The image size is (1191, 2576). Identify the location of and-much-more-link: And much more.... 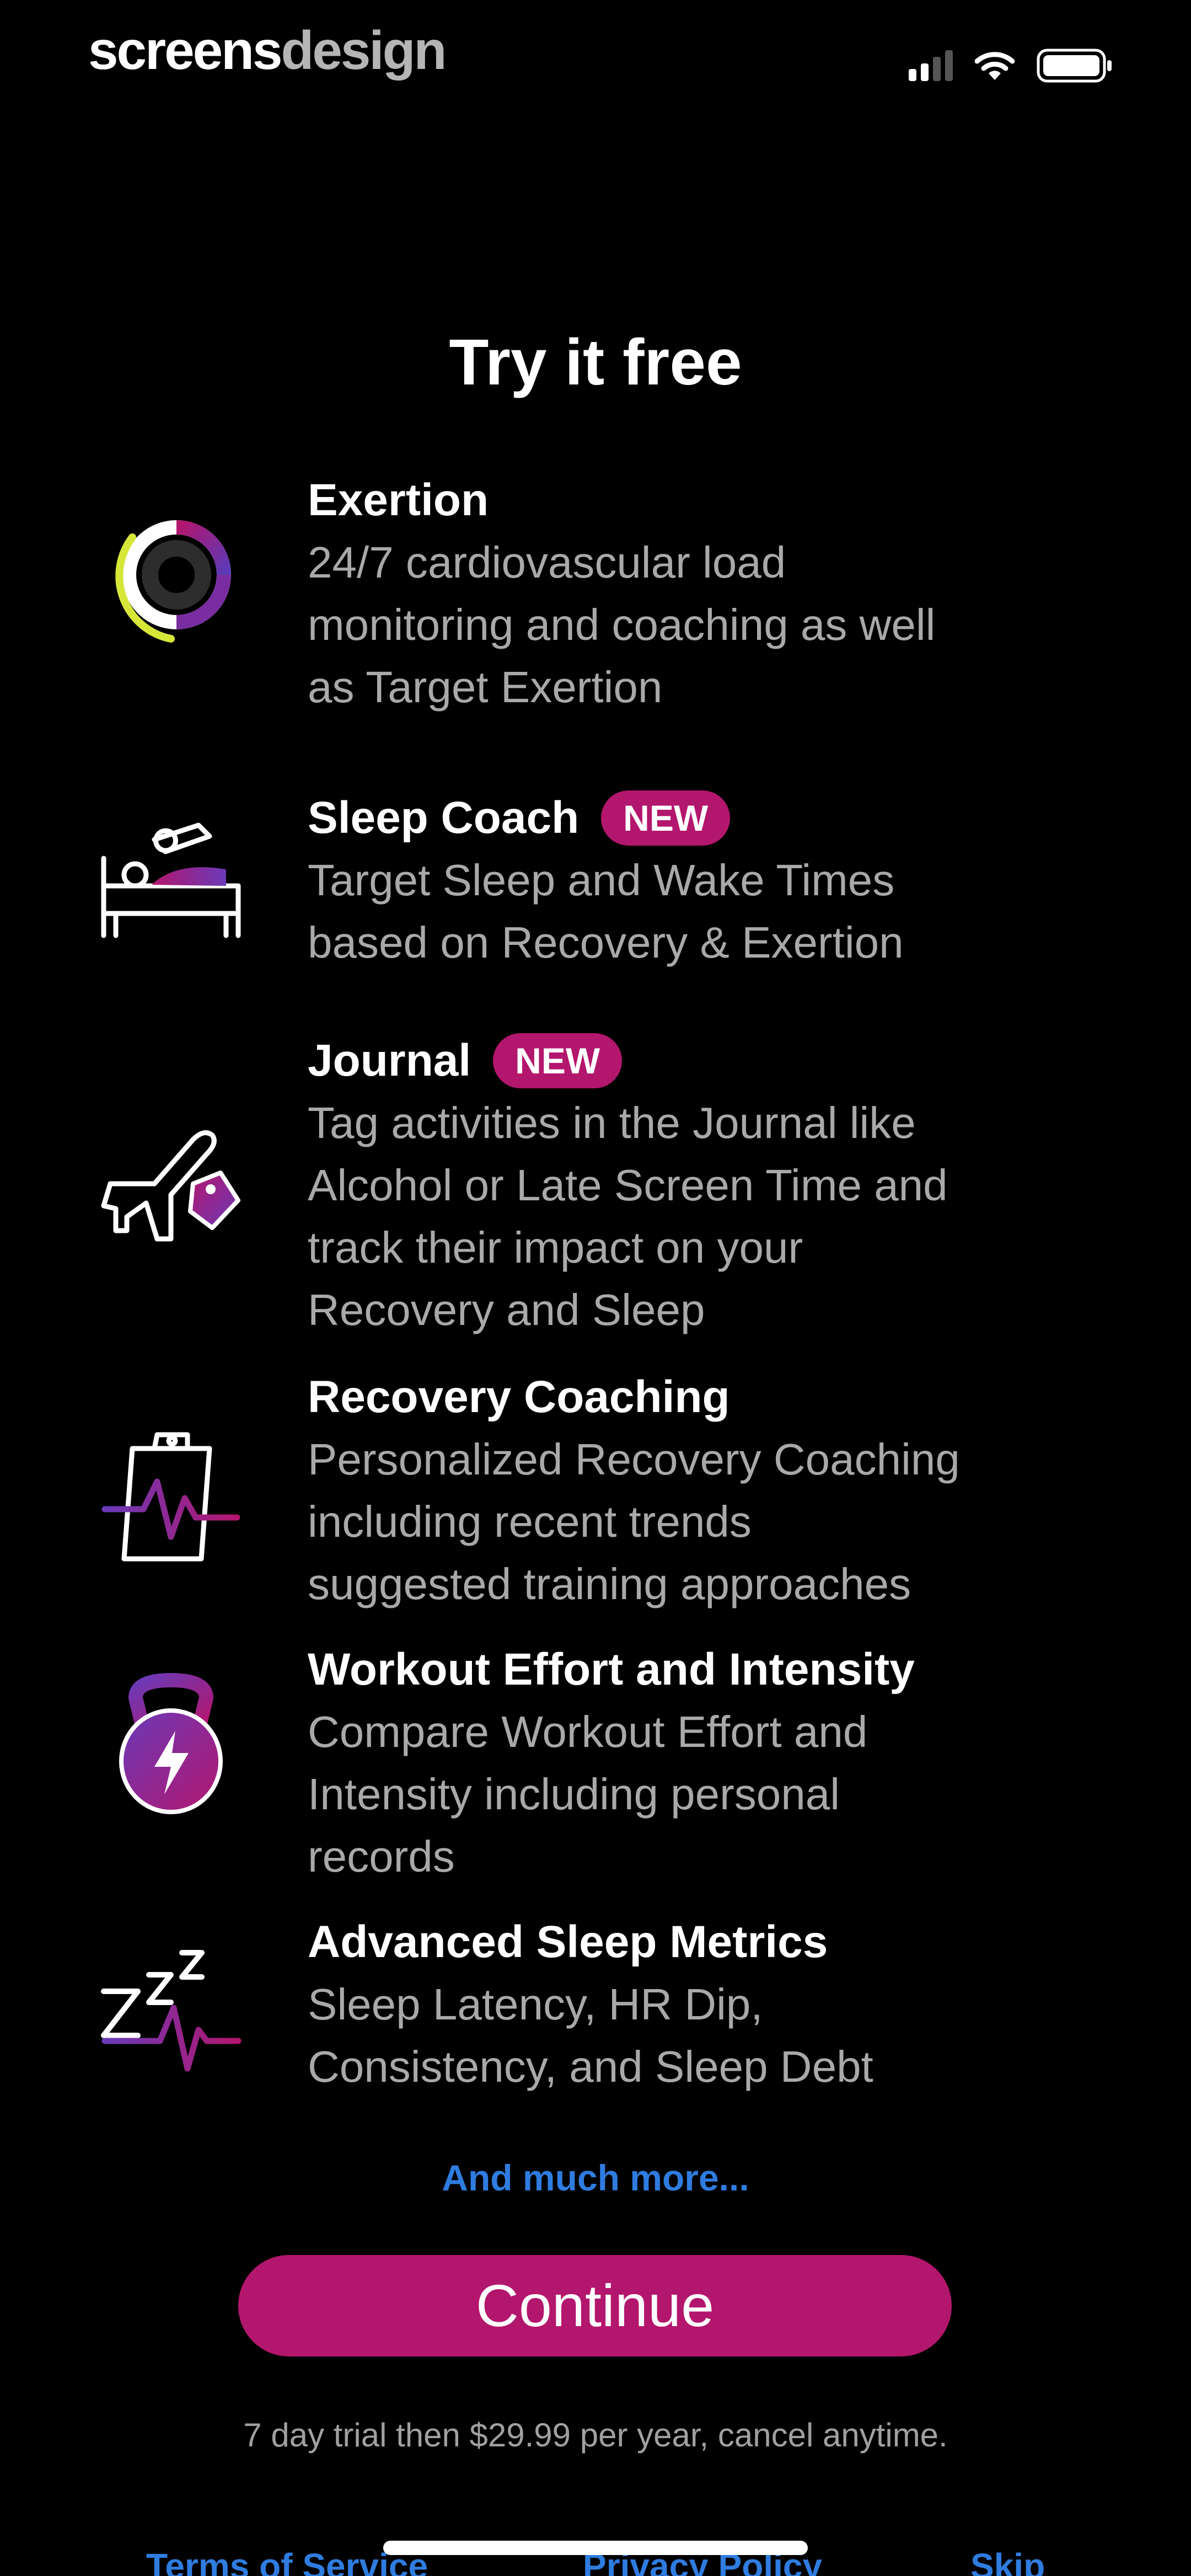
(595, 2178).